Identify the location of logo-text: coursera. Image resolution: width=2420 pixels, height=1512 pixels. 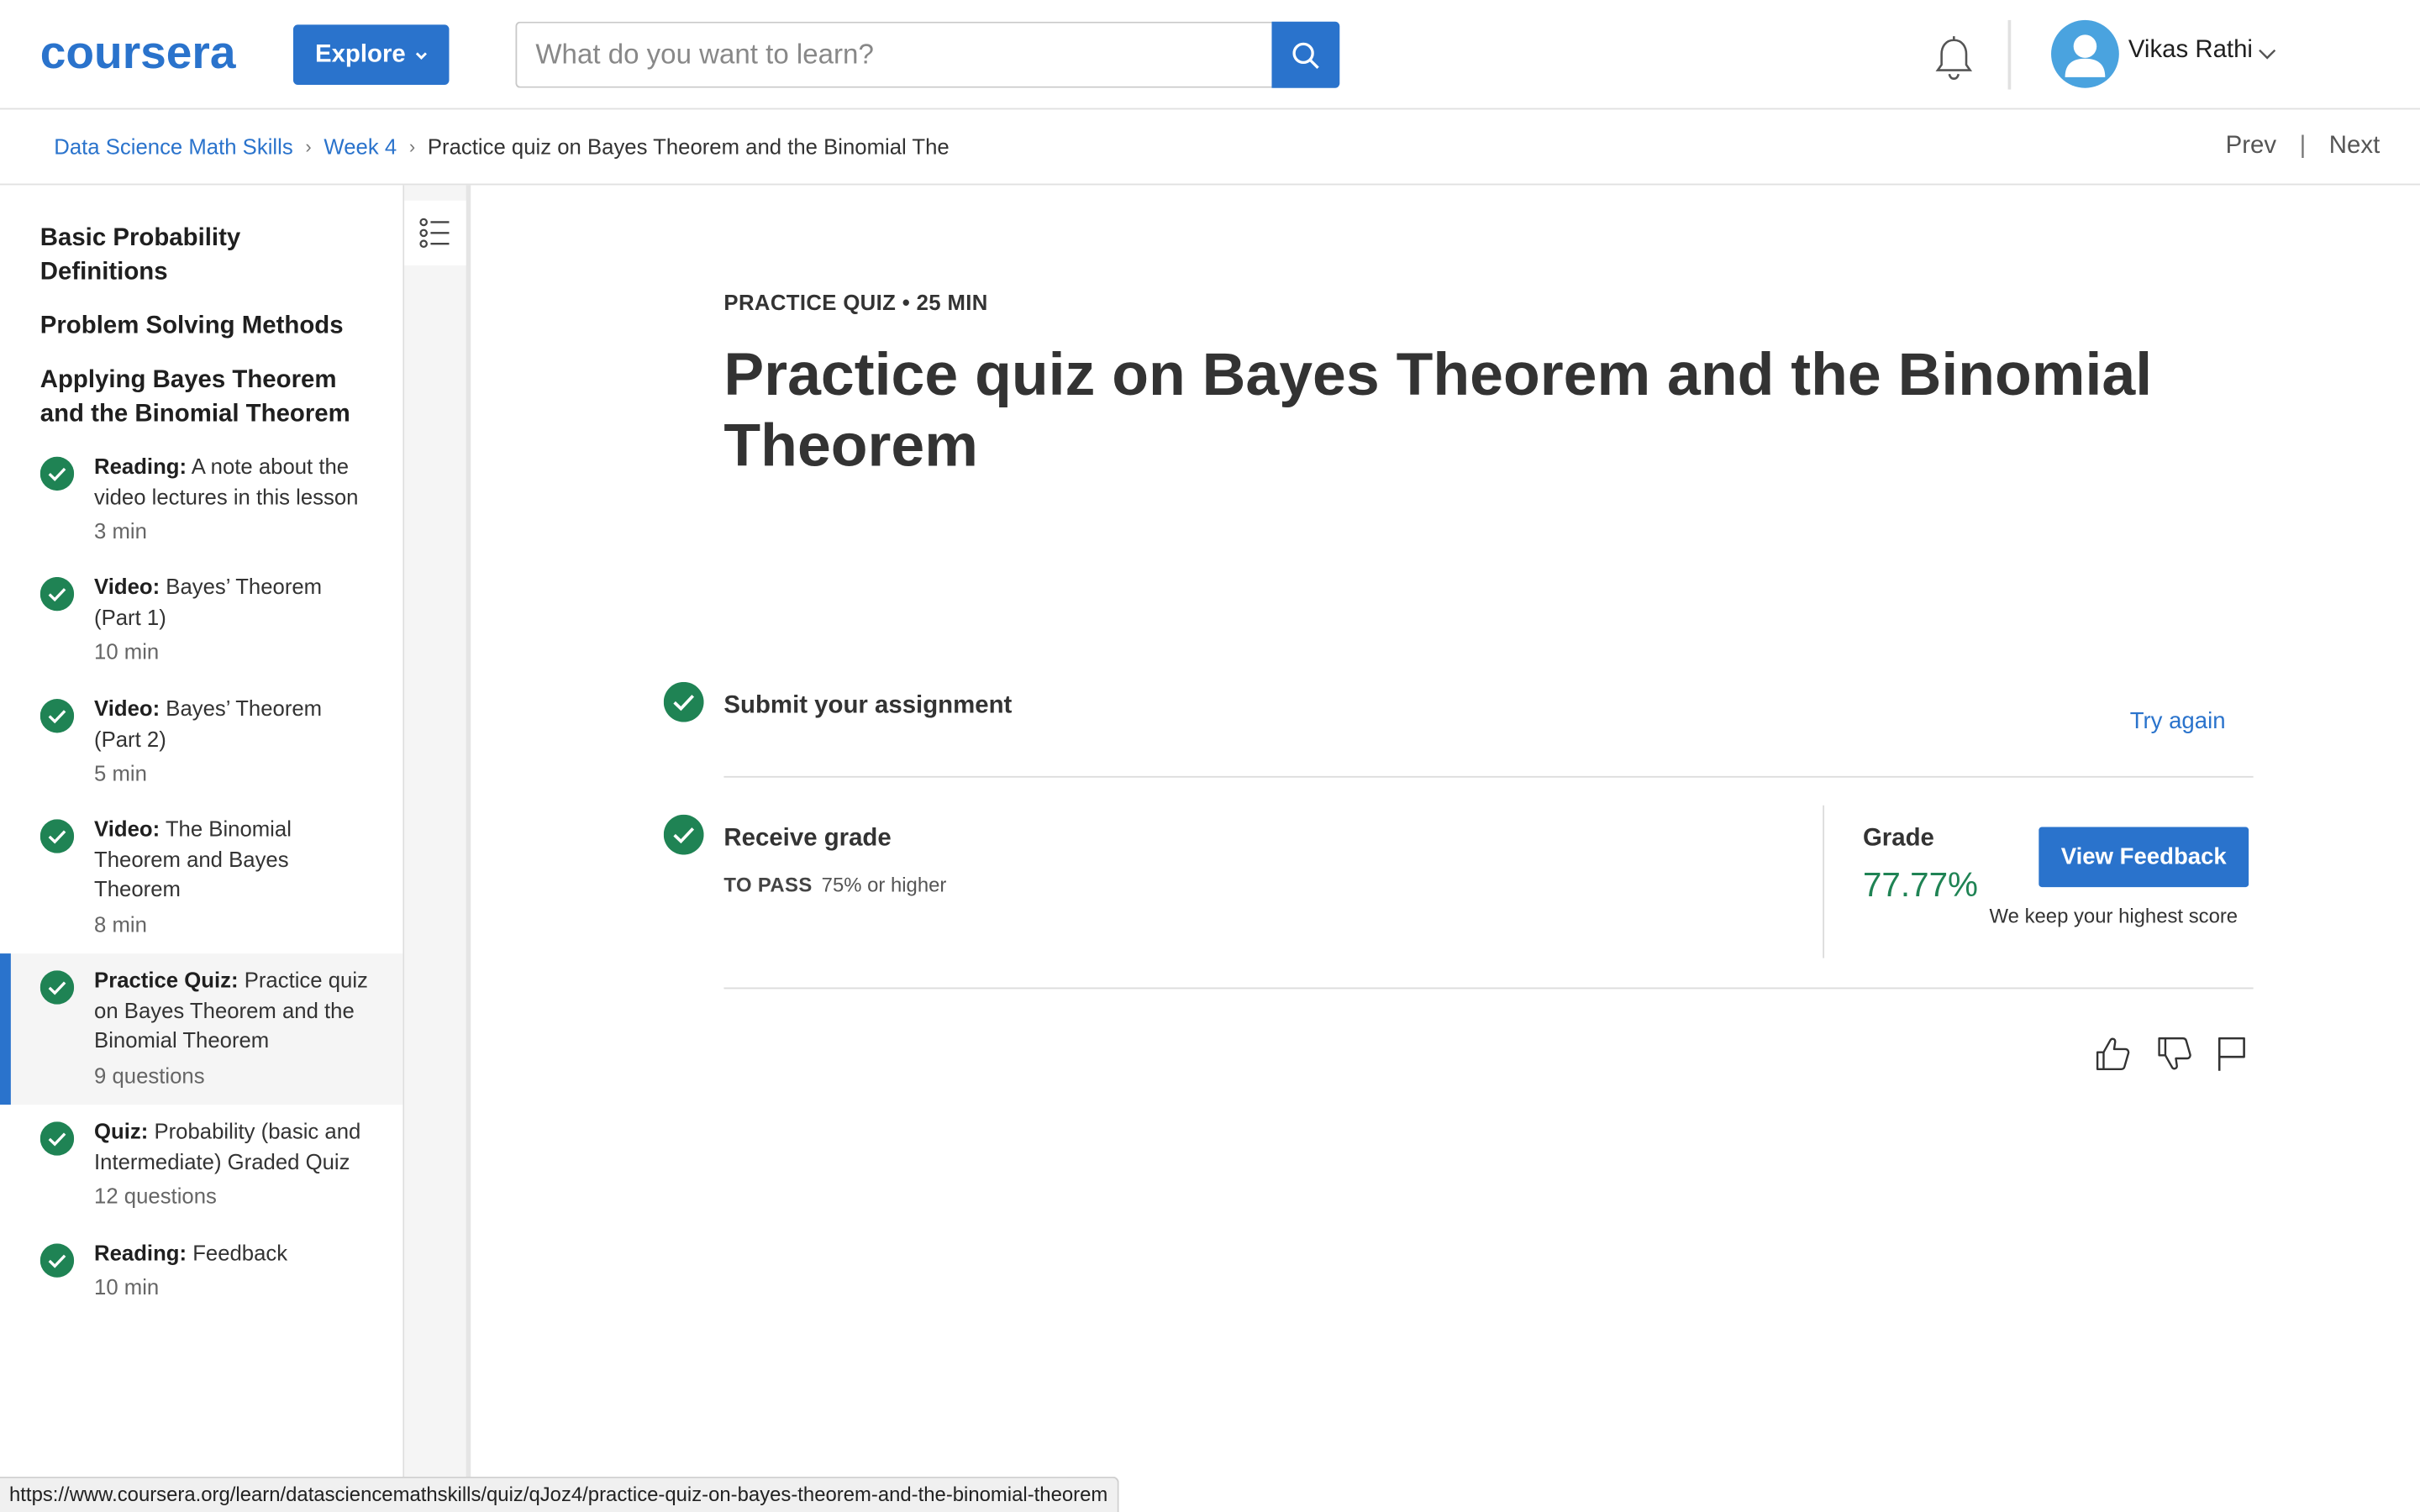
(138, 54).